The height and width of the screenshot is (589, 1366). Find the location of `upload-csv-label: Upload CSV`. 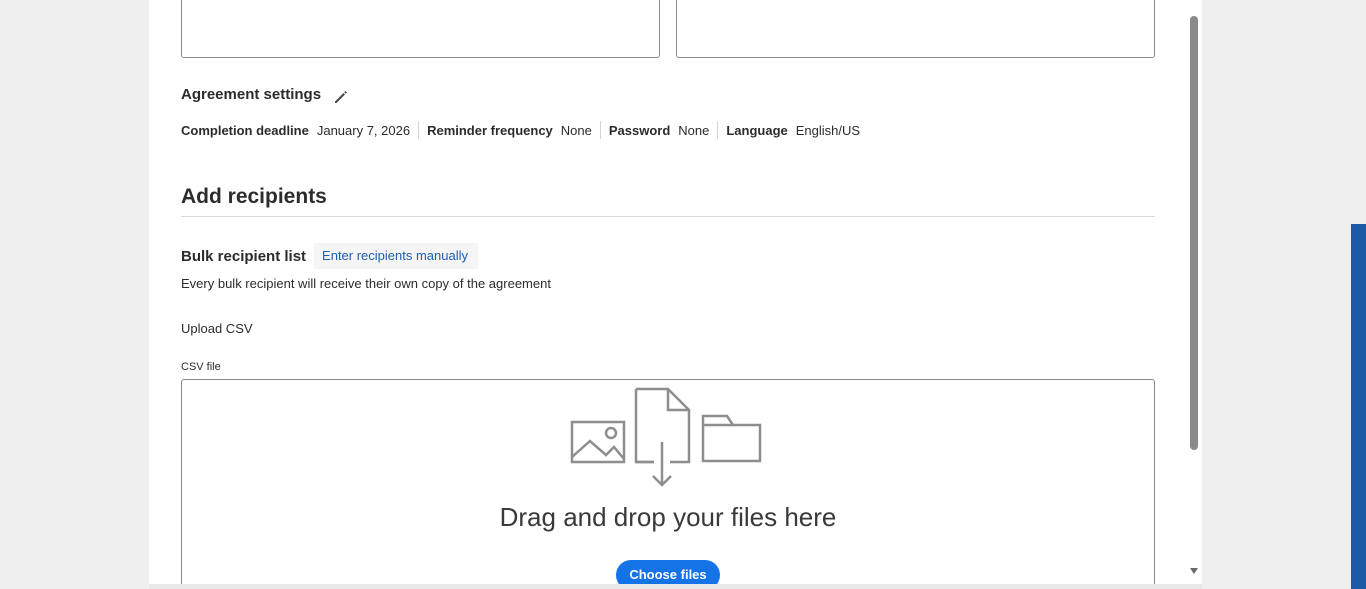

upload-csv-label: Upload CSV is located at coordinates (217, 328).